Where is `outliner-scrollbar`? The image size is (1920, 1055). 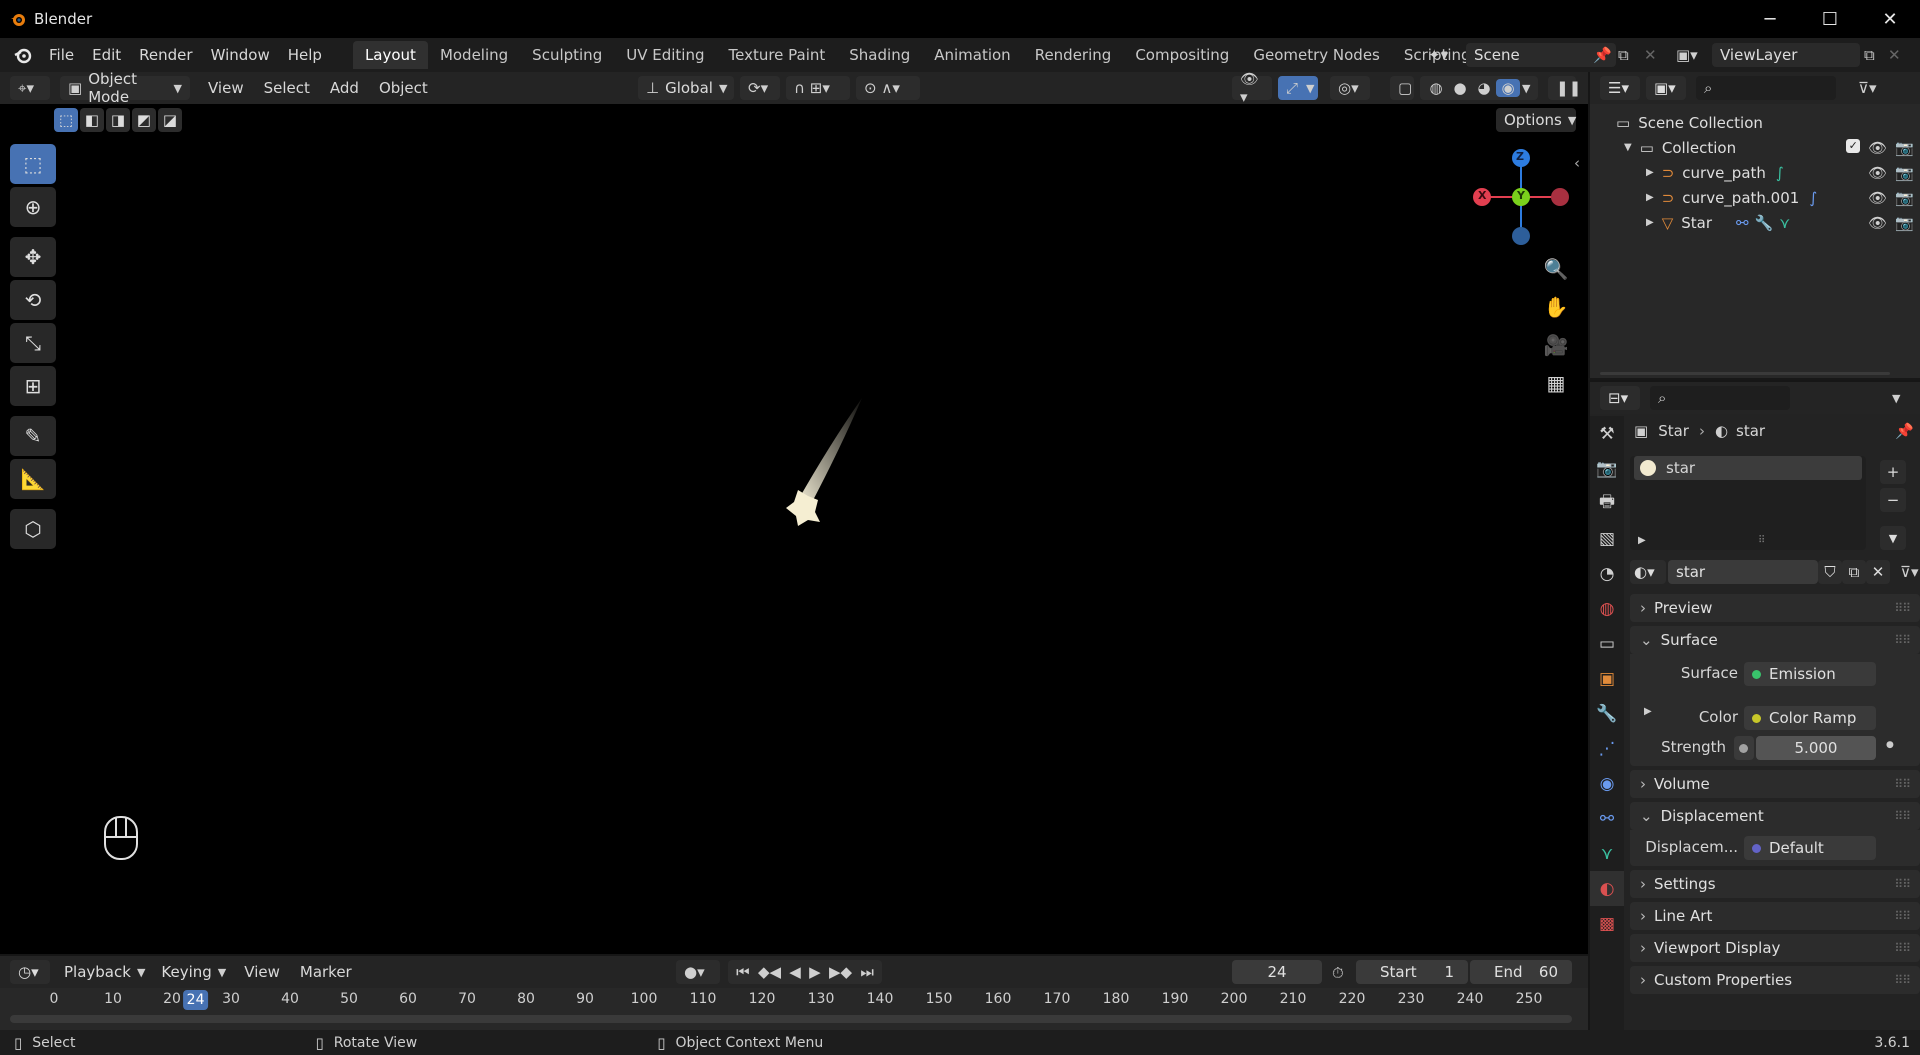
outliner-scrollbar is located at coordinates (1745, 373).